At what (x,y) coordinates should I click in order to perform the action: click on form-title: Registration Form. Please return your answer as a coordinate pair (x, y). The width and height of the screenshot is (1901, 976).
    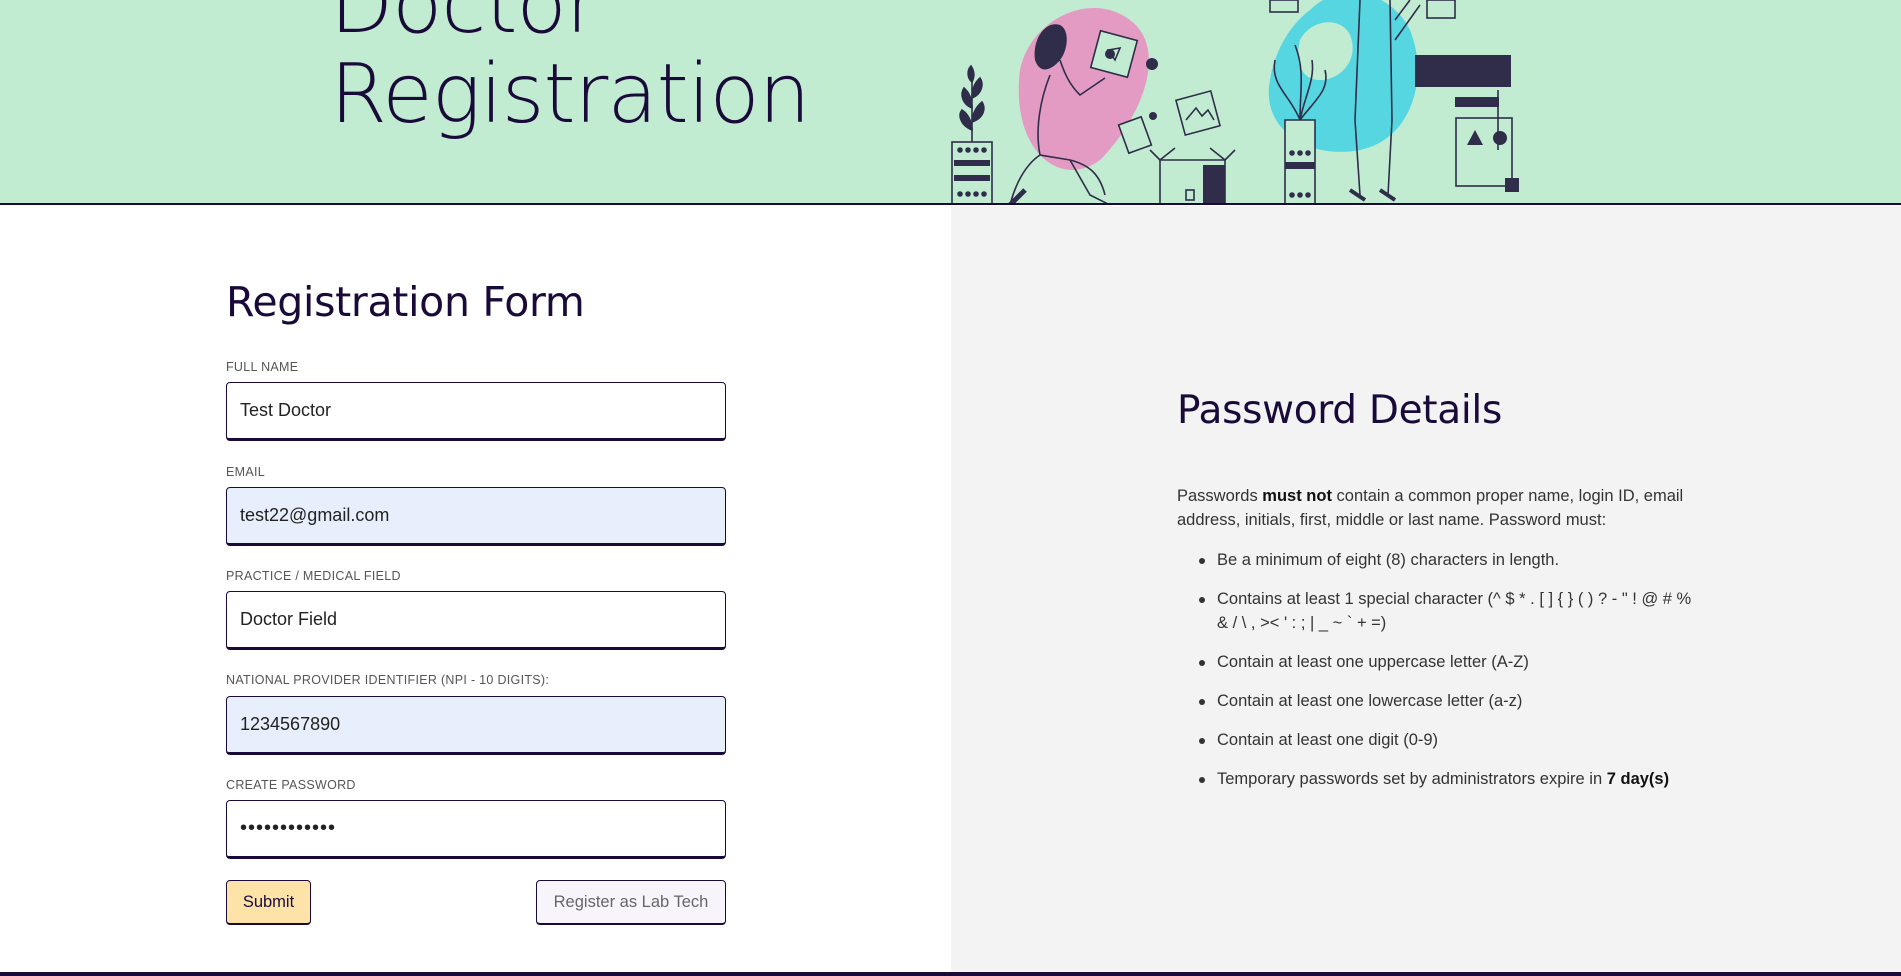
    Looking at the image, I should click on (405, 302).